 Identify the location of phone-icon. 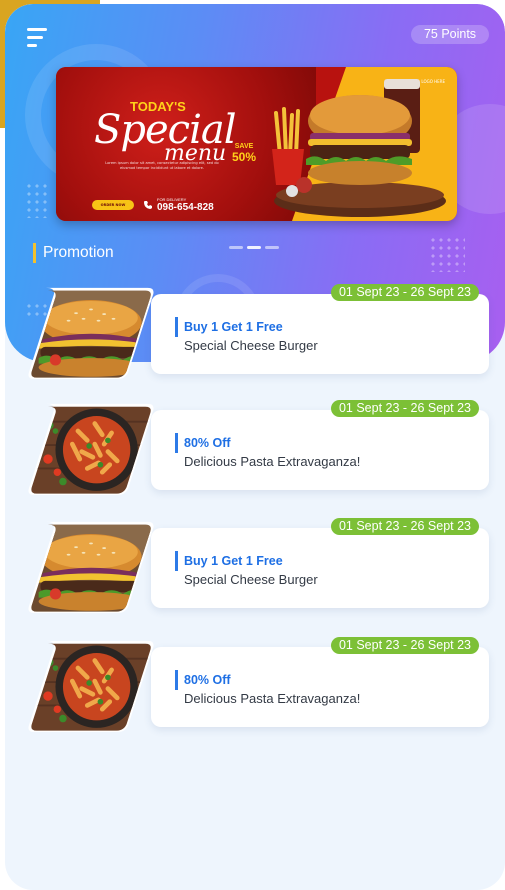
(148, 205).